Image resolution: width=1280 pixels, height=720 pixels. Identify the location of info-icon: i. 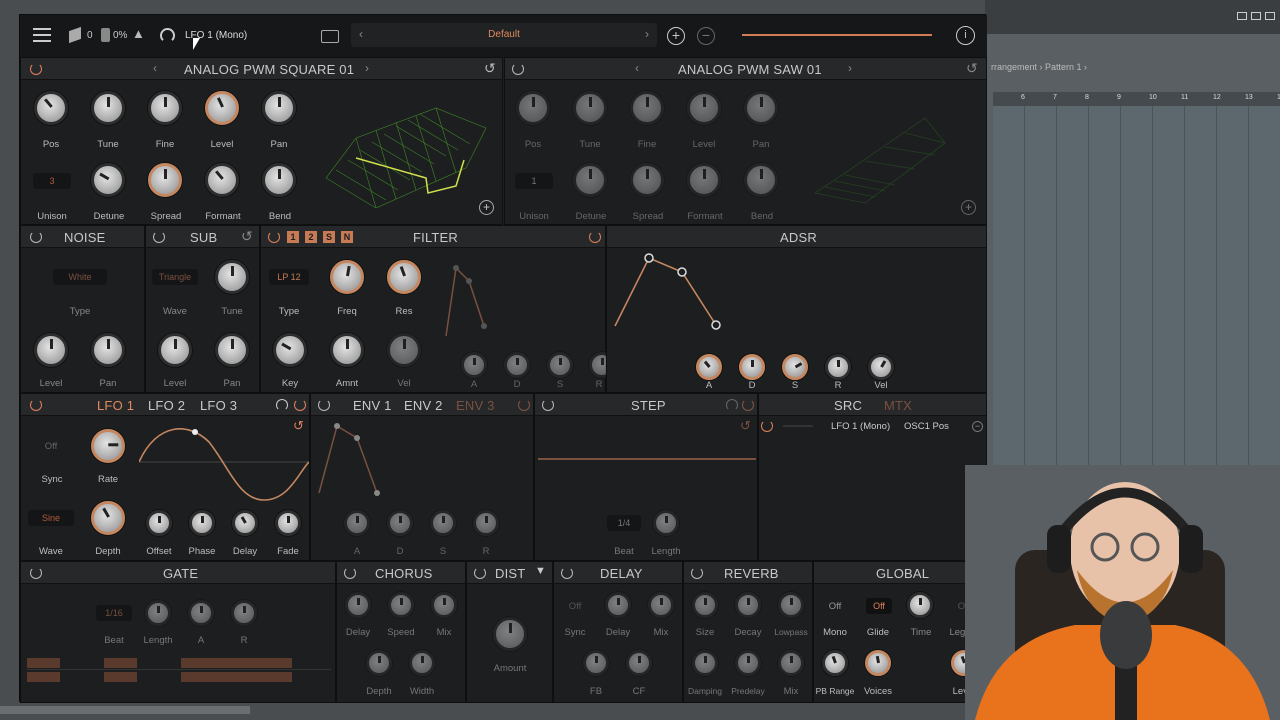
(965, 35).